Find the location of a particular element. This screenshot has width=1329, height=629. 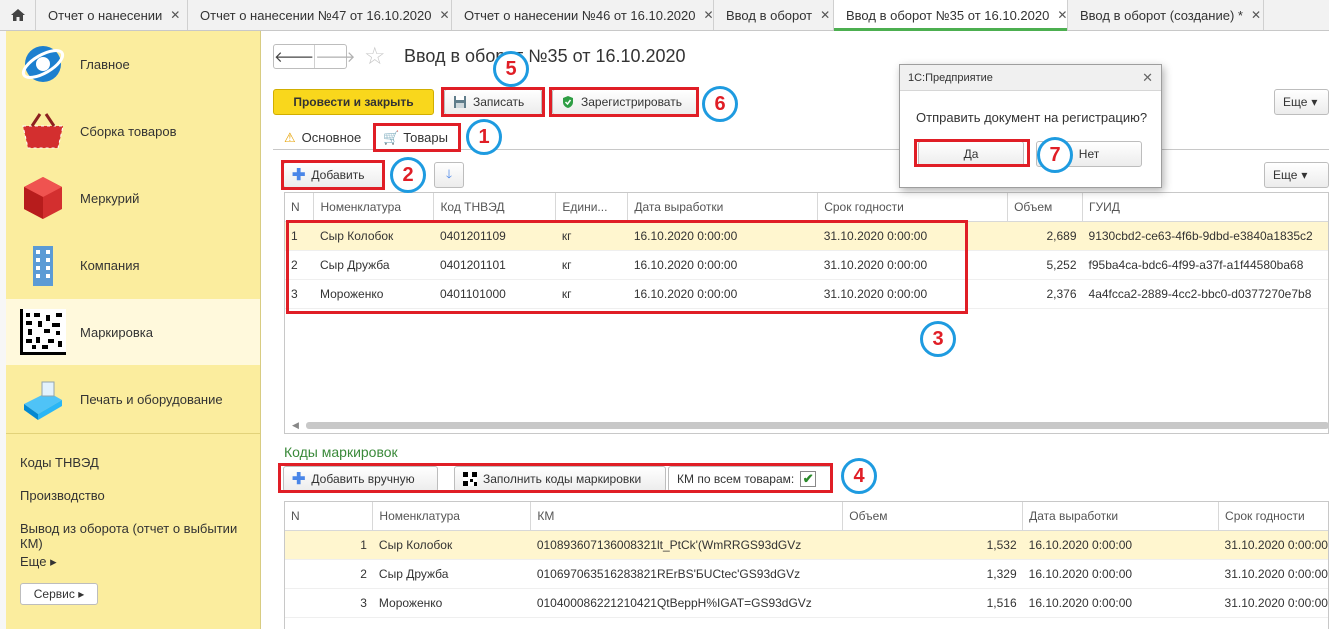

arrow-down-icon: 🡓 is located at coordinates (449, 173).